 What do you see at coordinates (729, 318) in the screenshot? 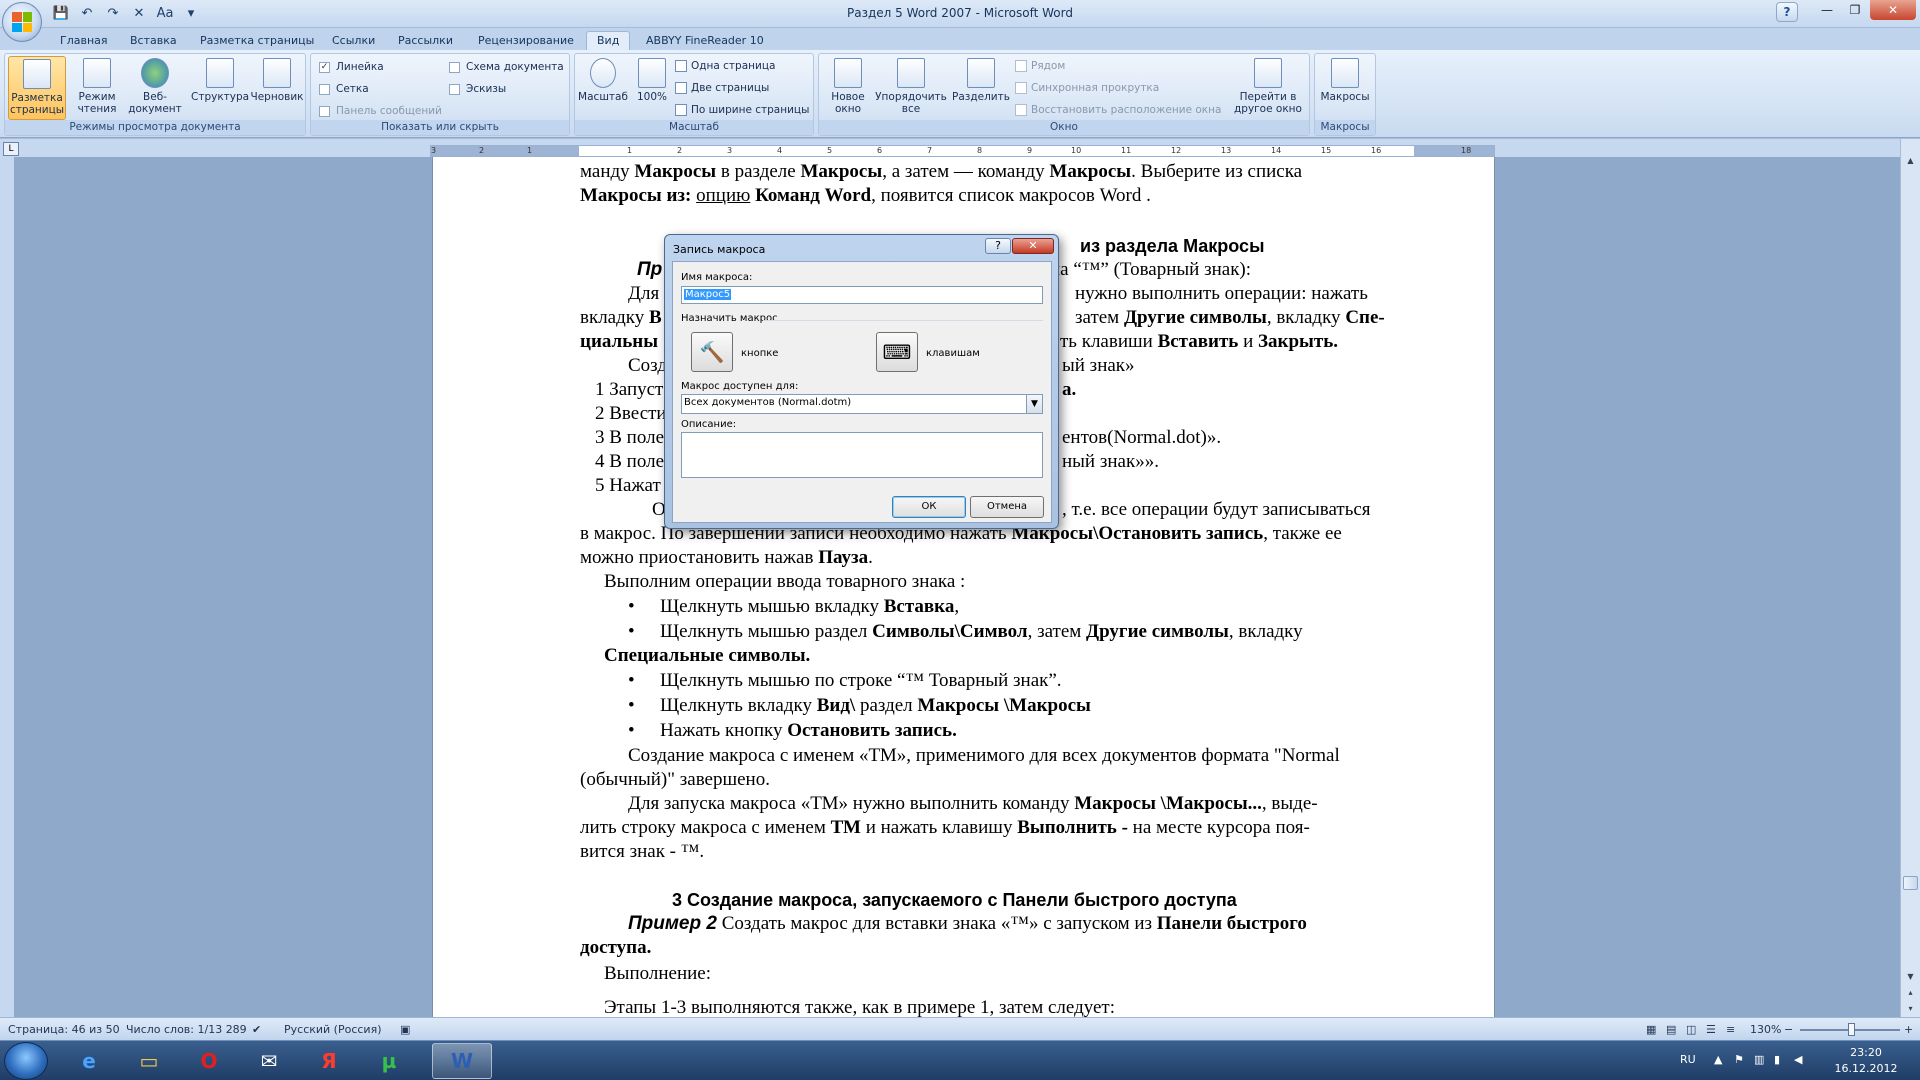
I see `assign-macro-label: Назначить макрос` at bounding box center [729, 318].